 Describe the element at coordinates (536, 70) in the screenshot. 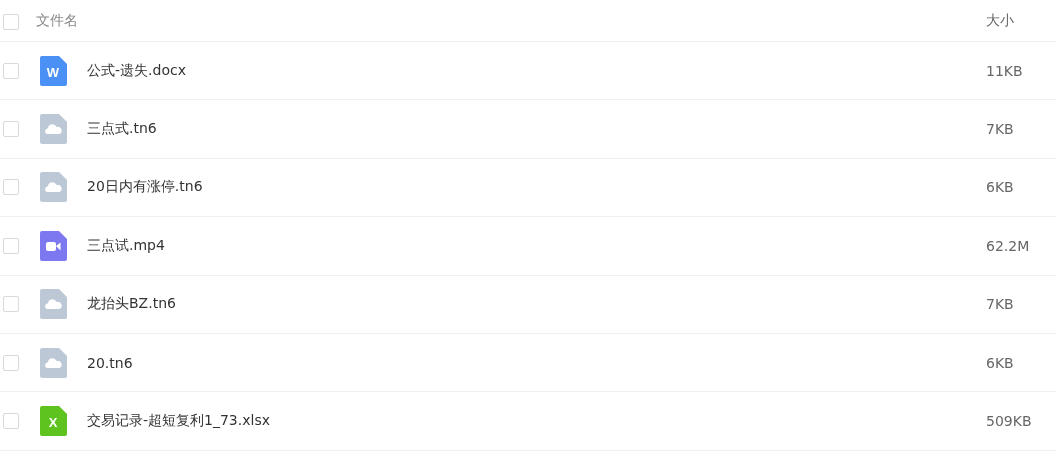

I see `file-name: 公式-遗失.docx` at that location.